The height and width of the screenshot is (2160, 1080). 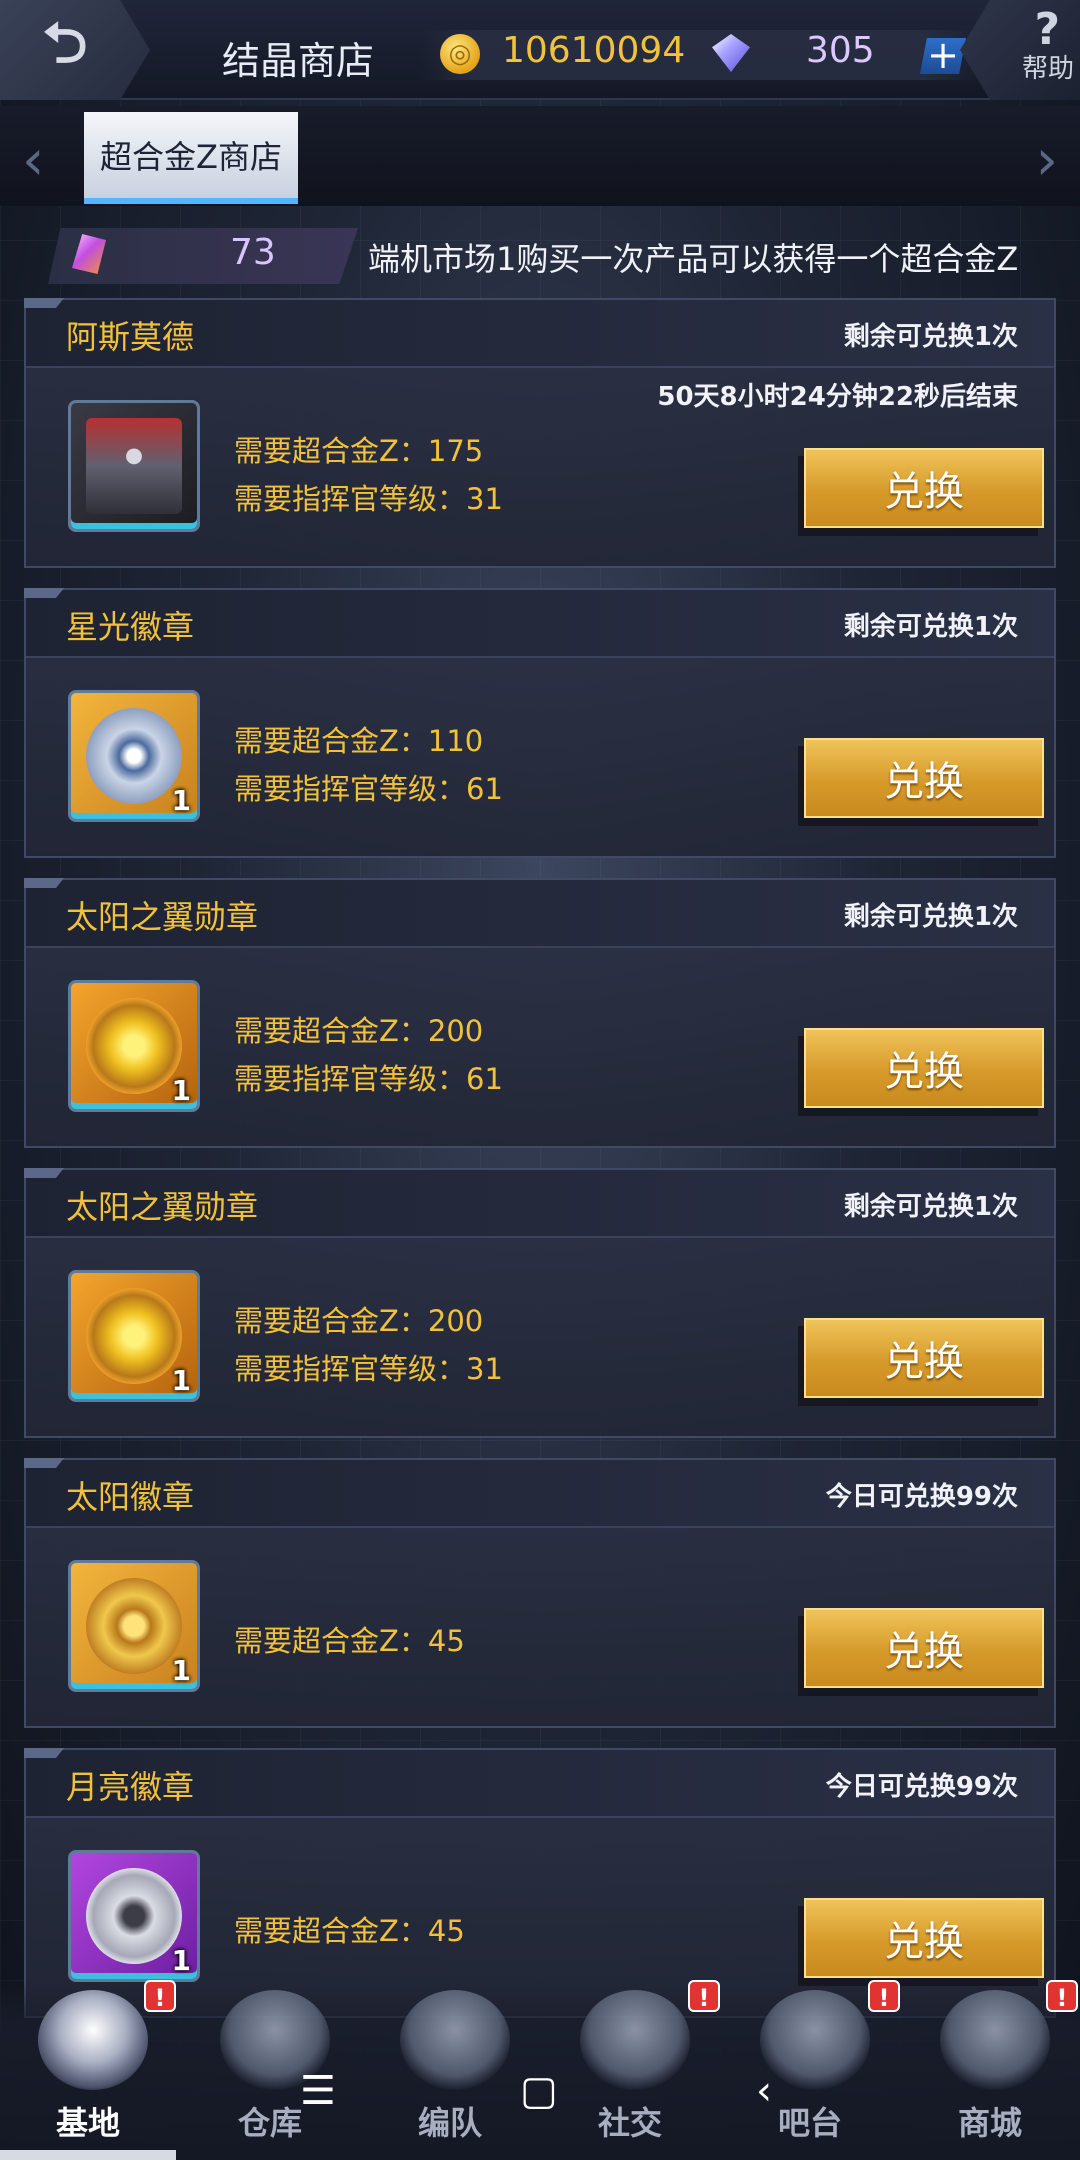 What do you see at coordinates (130, 337) in the screenshot?
I see `item-name: 阿斯莫德` at bounding box center [130, 337].